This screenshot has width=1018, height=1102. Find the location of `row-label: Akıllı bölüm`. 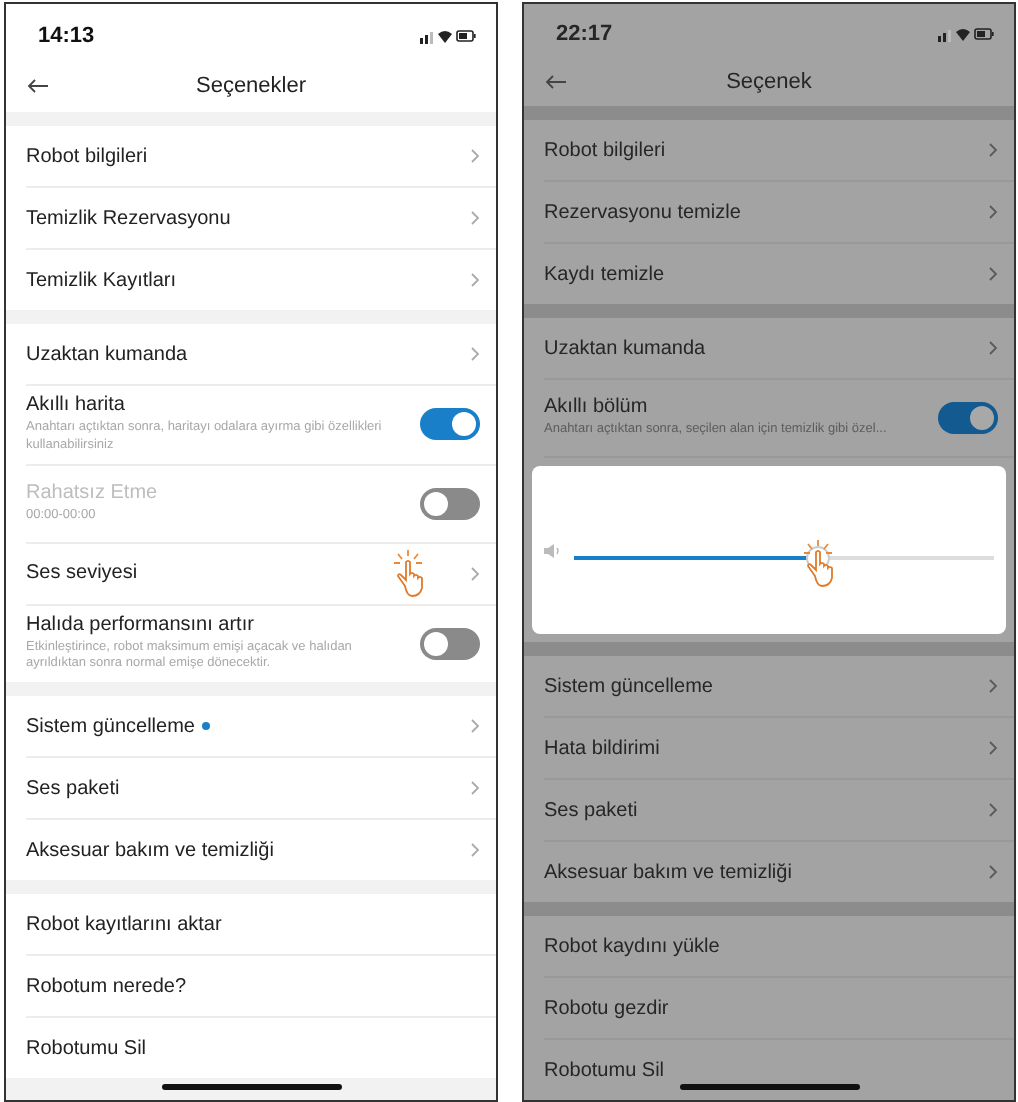

row-label: Akıllı bölüm is located at coordinates (597, 407).